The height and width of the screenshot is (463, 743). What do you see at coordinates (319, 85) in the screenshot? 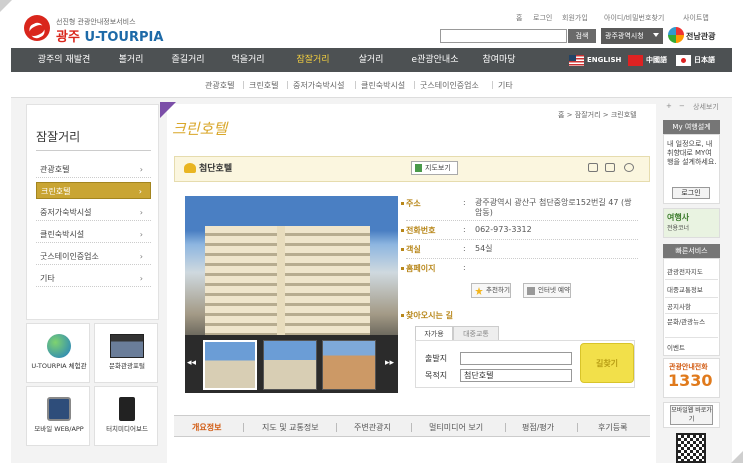
I see `subnav-item-budget: 중저가숙박시설` at bounding box center [319, 85].